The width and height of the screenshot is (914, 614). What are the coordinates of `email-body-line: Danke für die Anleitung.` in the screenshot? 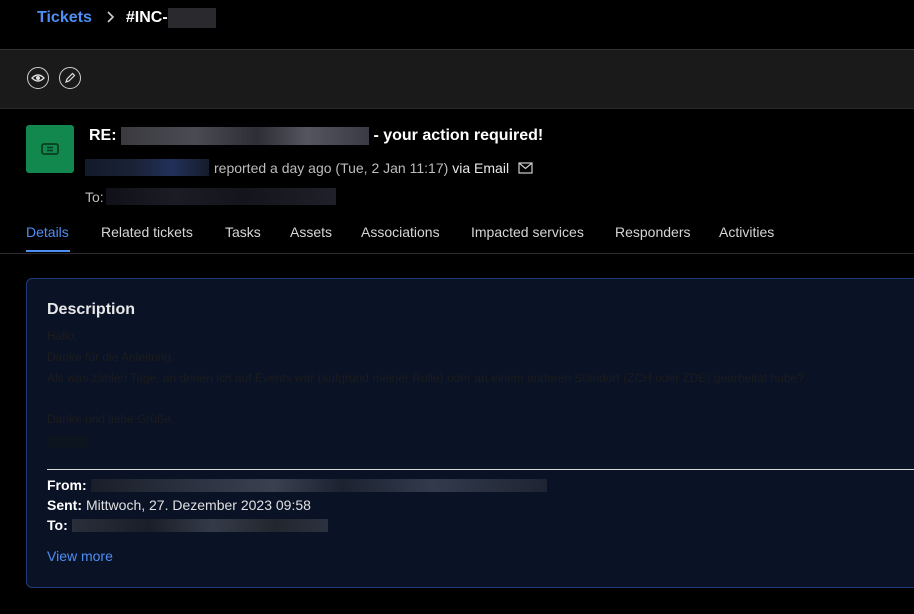 It's located at (111, 357).